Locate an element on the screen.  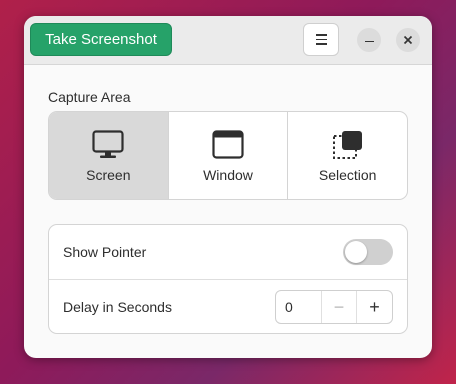
take-screenshot-button: Take Screenshot is located at coordinates (101, 39).